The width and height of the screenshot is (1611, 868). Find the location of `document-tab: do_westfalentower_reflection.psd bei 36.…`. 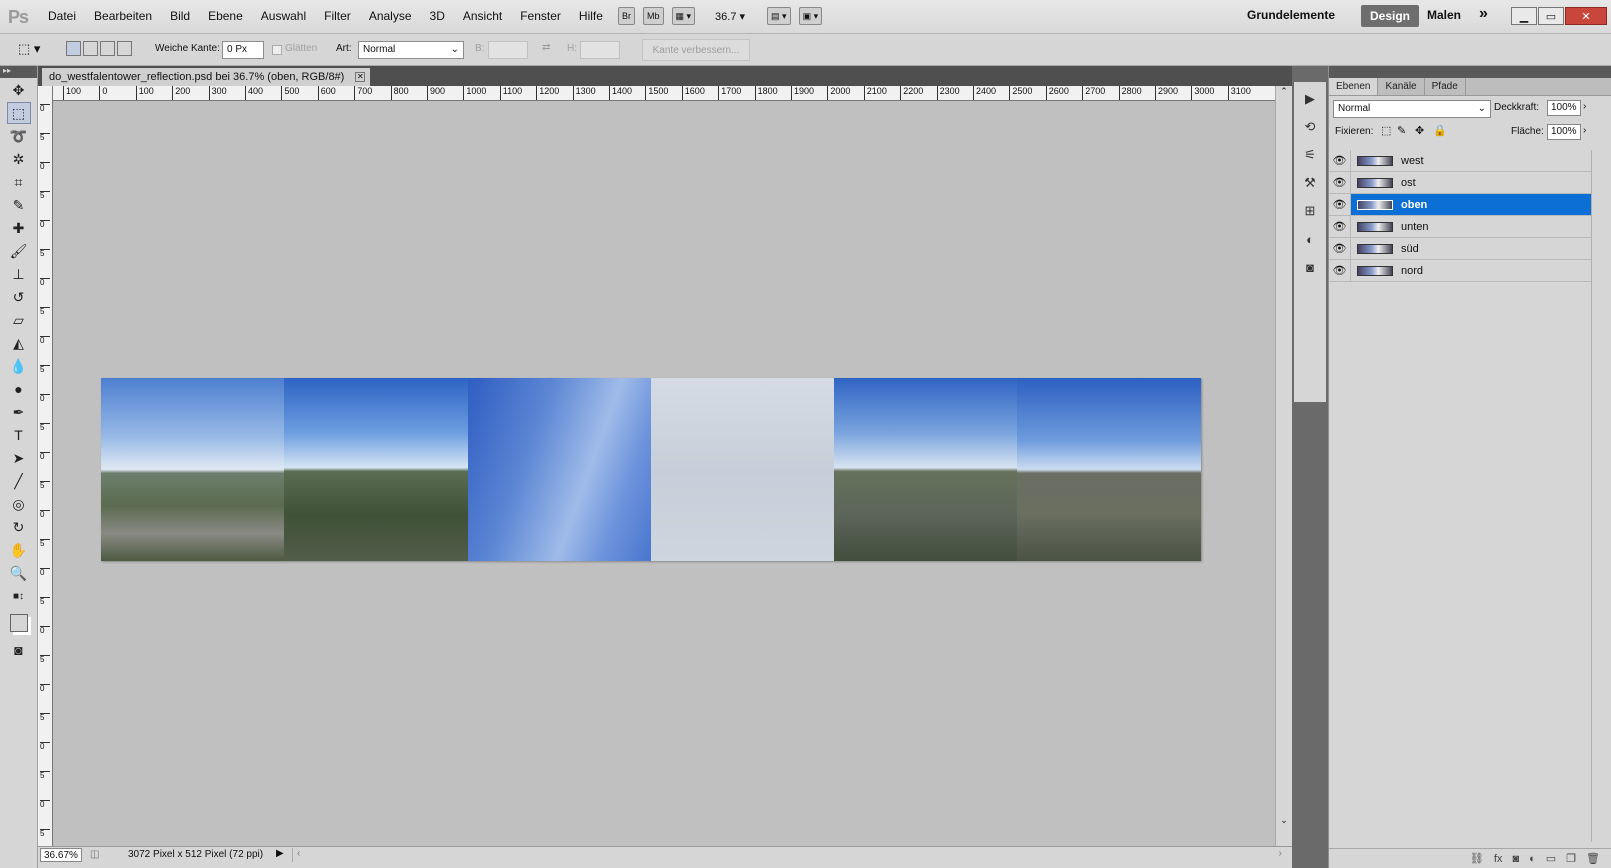

document-tab: do_westfalentower_reflection.psd bei 36.… is located at coordinates (206, 77).